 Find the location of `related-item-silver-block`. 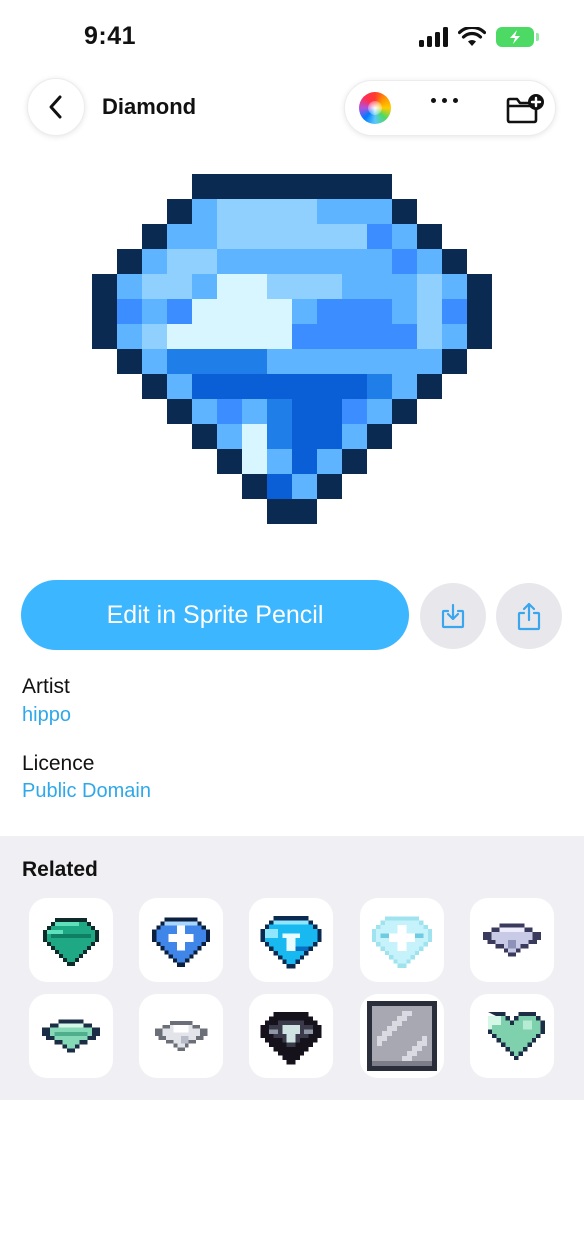

related-item-silver-block is located at coordinates (402, 1036).